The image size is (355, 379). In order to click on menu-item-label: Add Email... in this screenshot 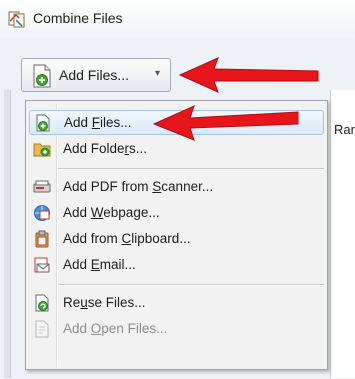, I will do `click(99, 264)`.